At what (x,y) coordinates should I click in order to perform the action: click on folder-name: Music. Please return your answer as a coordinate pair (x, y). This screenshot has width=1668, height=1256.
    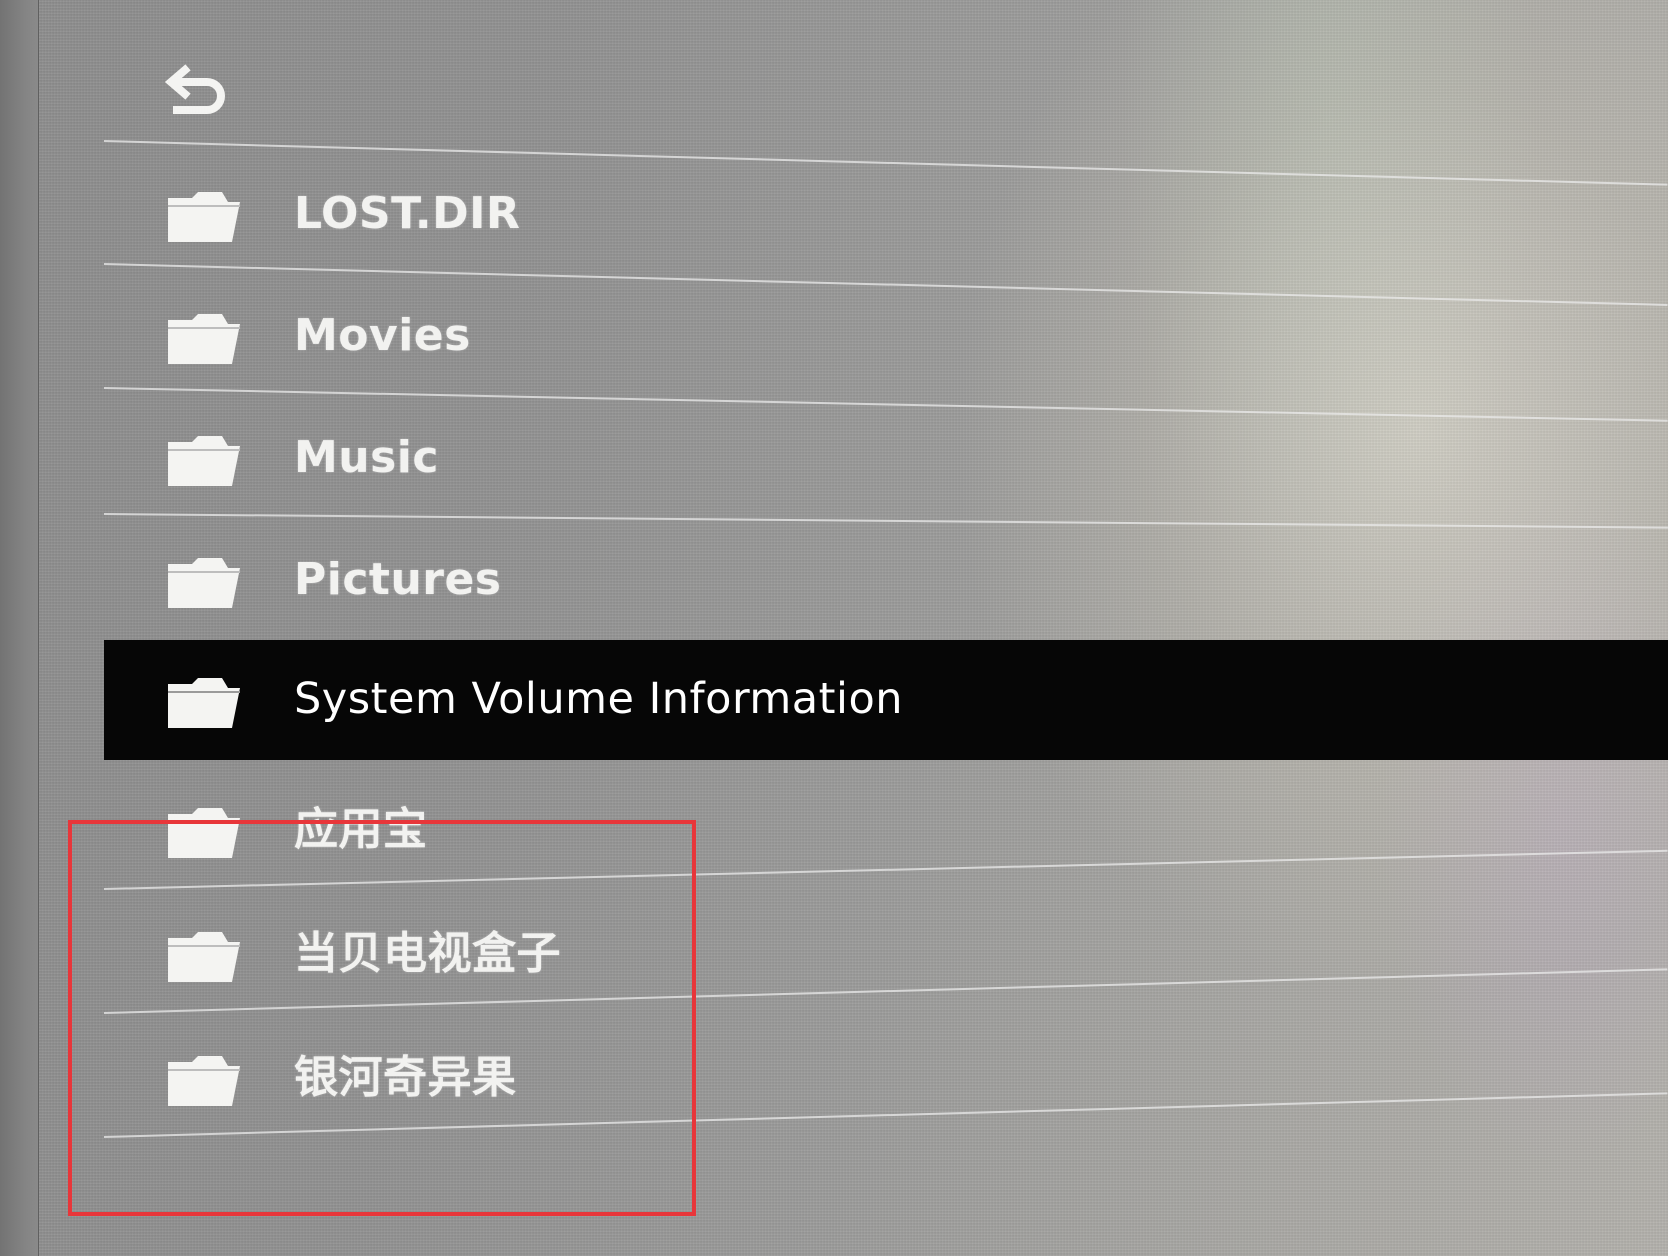
    Looking at the image, I should click on (366, 457).